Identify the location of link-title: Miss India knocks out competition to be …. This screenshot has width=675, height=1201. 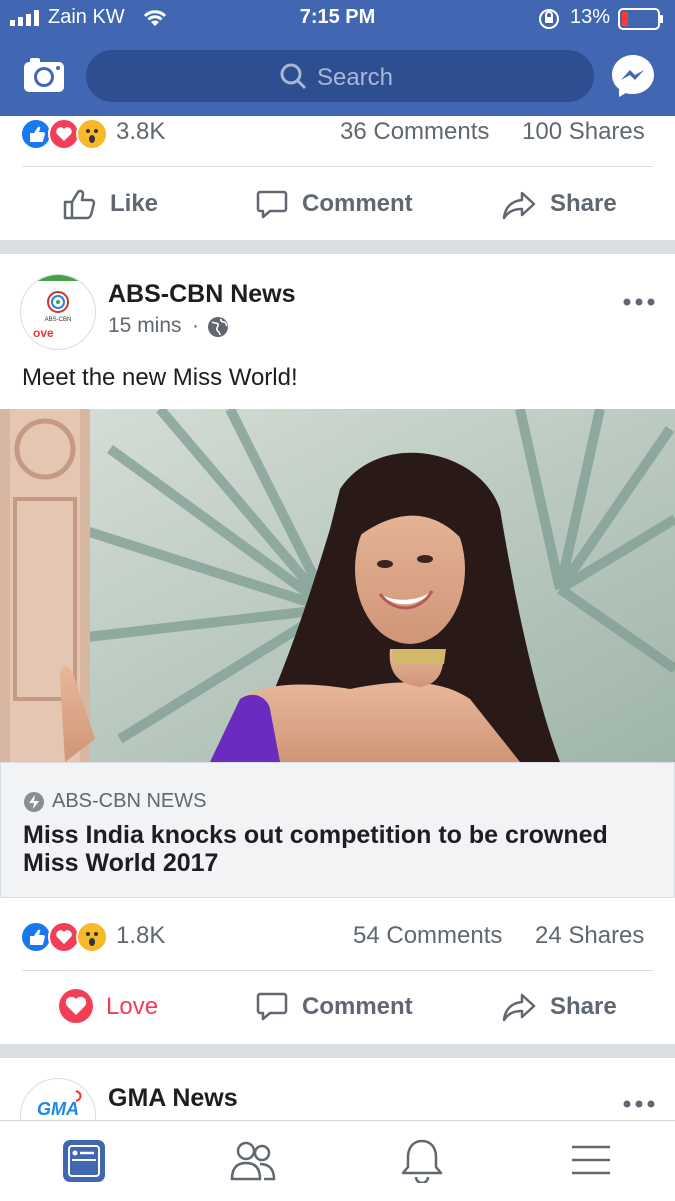
(333, 849).